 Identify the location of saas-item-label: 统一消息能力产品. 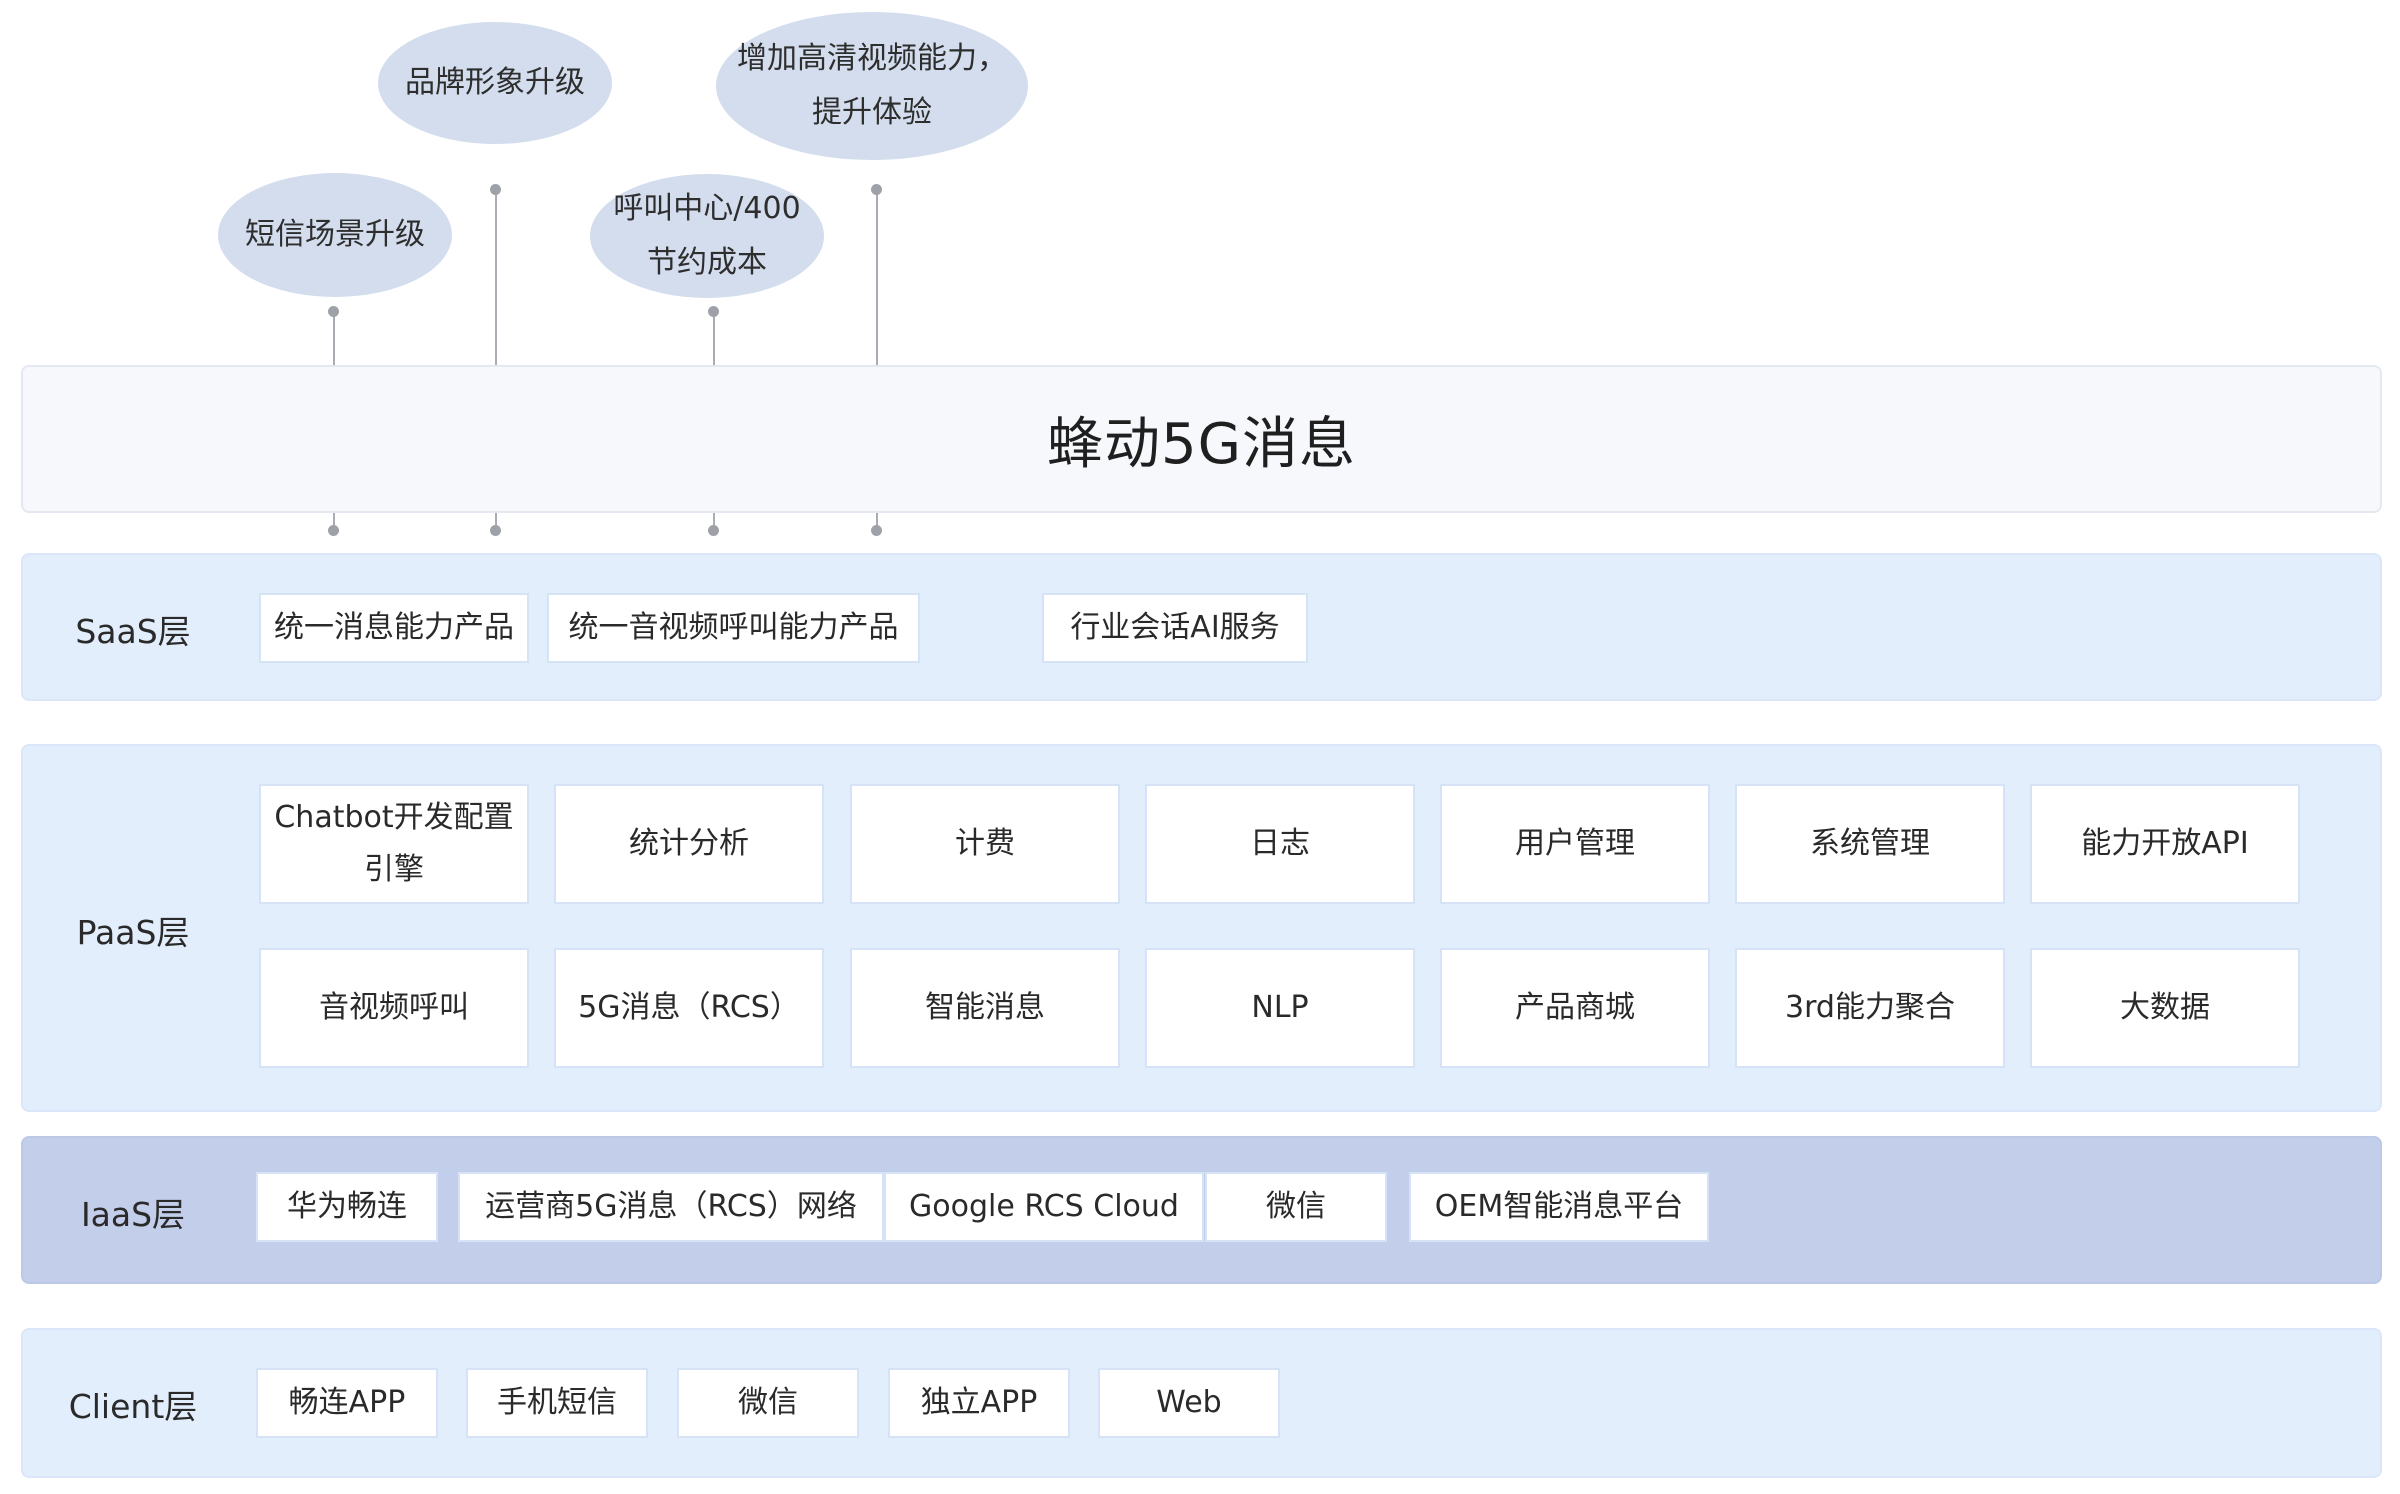
(394, 627).